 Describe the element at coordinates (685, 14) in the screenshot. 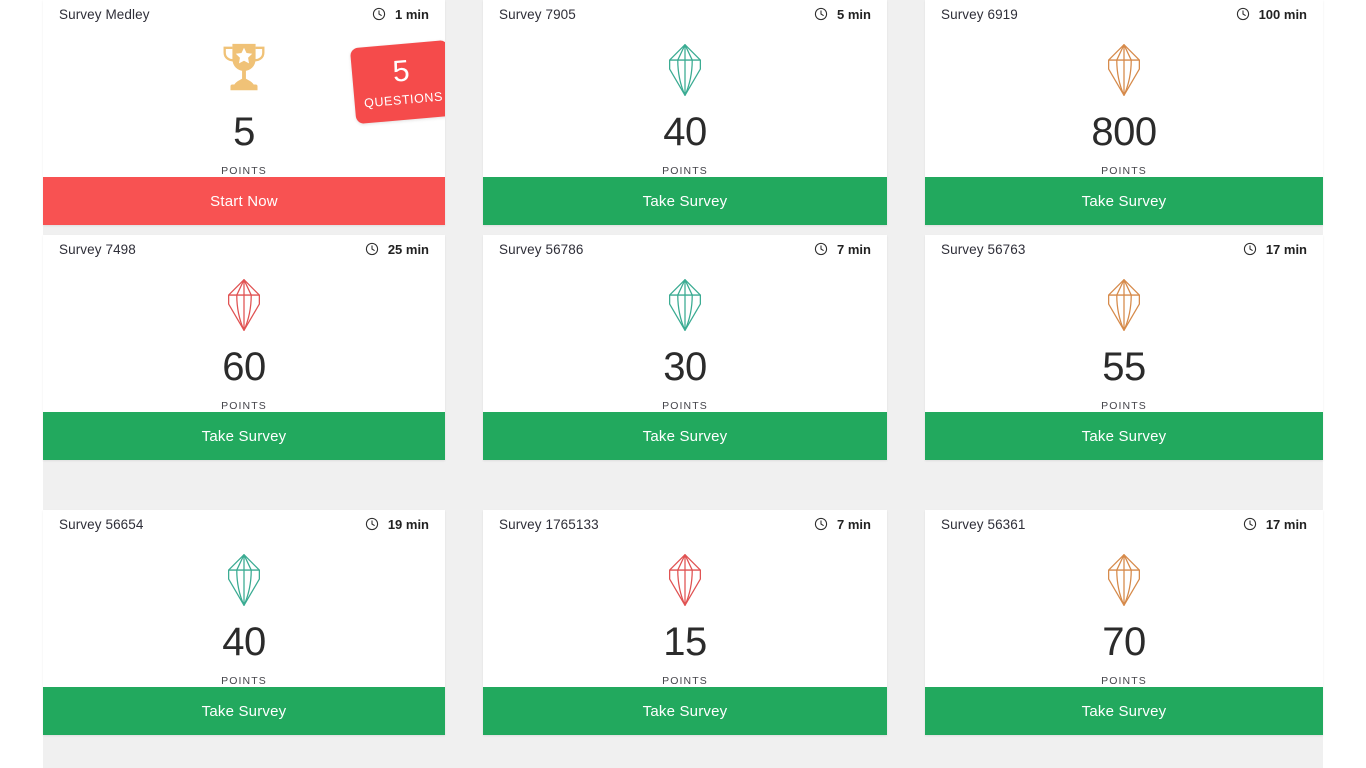

I see `card-header: Survey 7905 5 min` at that location.